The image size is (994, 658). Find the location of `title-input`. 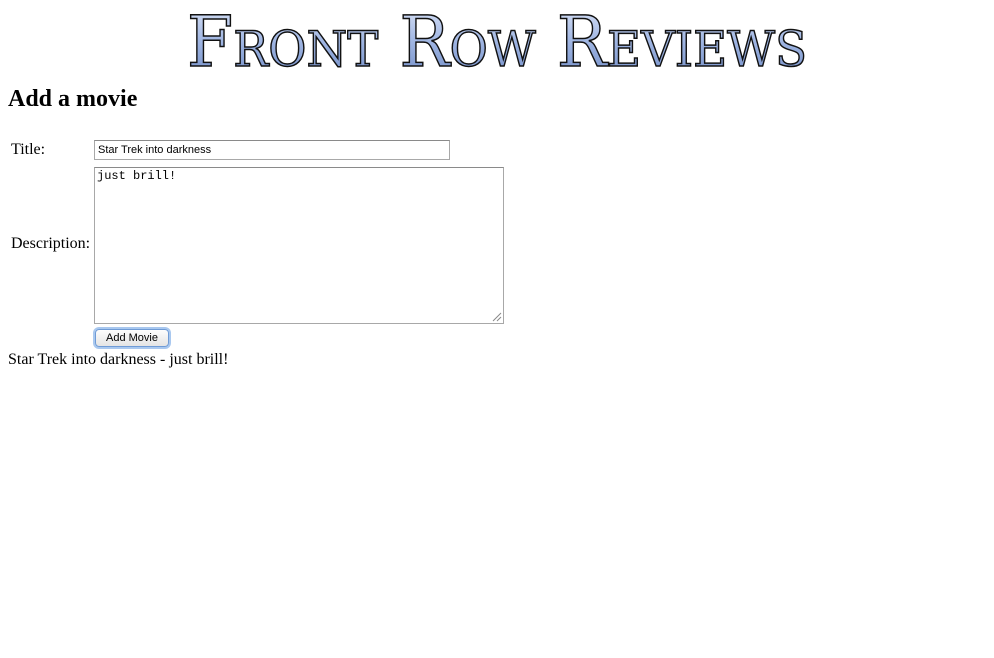

title-input is located at coordinates (272, 150).